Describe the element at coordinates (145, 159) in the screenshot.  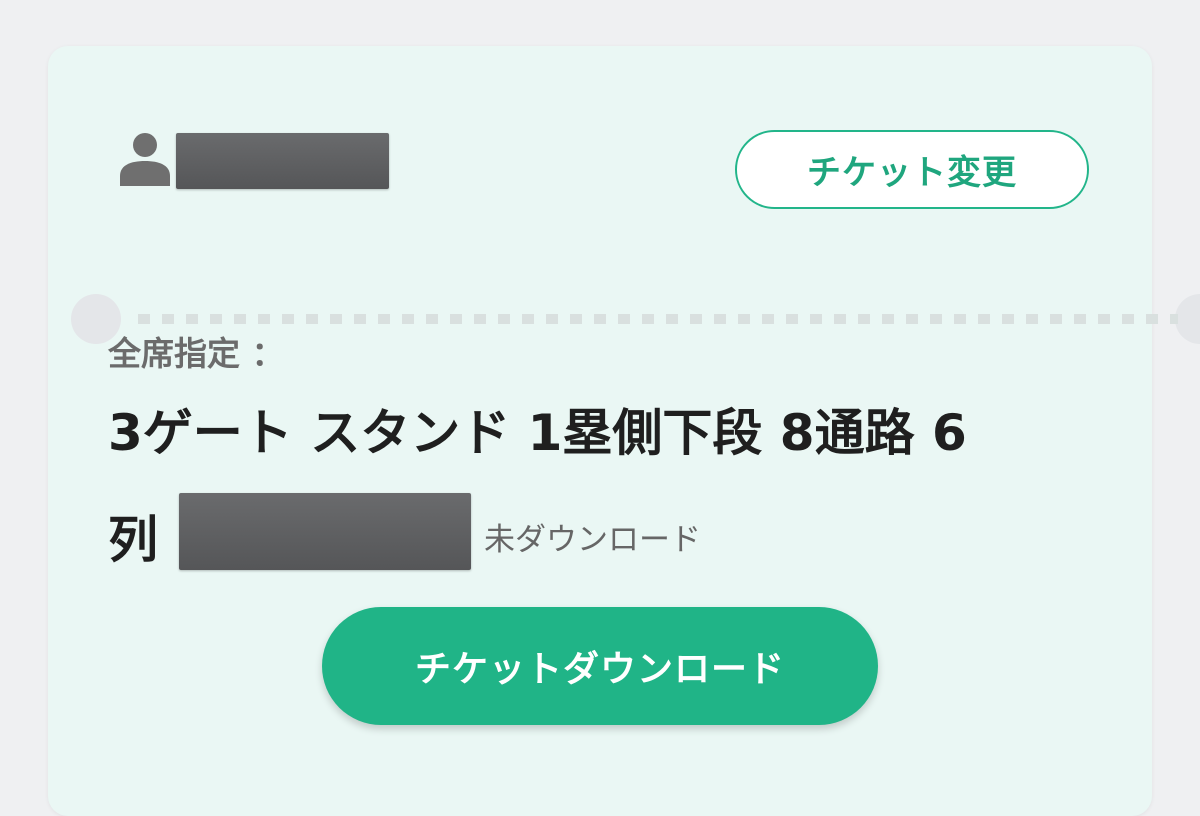
I see `person-icon` at that location.